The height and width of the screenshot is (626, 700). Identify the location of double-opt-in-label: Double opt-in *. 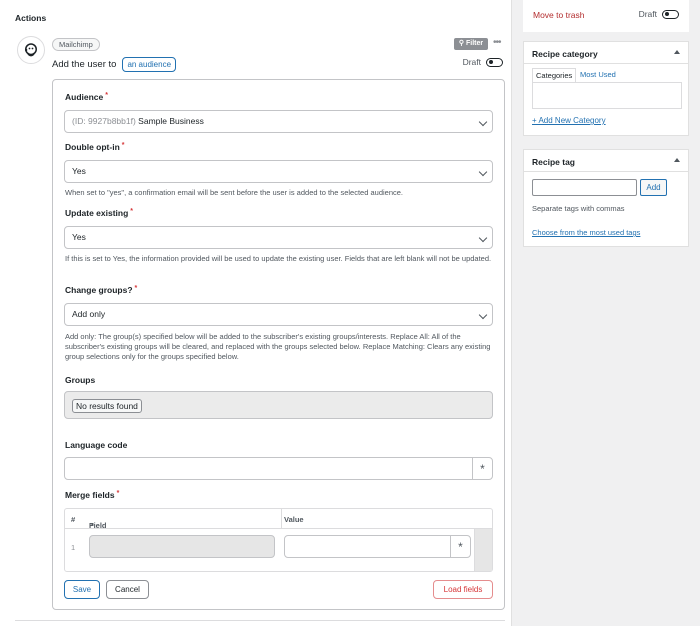
(95, 147).